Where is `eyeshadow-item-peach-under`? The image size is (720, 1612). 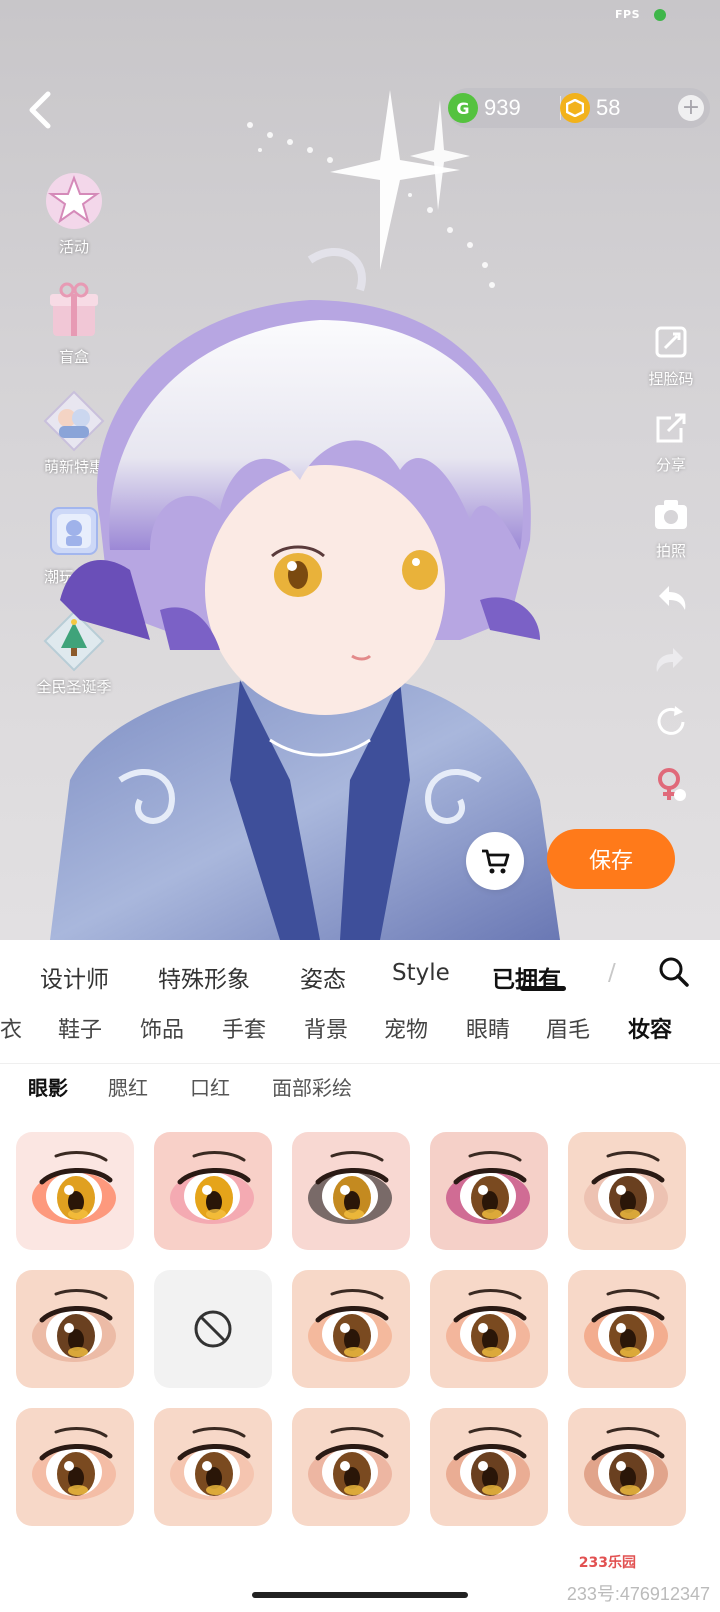 eyeshadow-item-peach-under is located at coordinates (75, 1467).